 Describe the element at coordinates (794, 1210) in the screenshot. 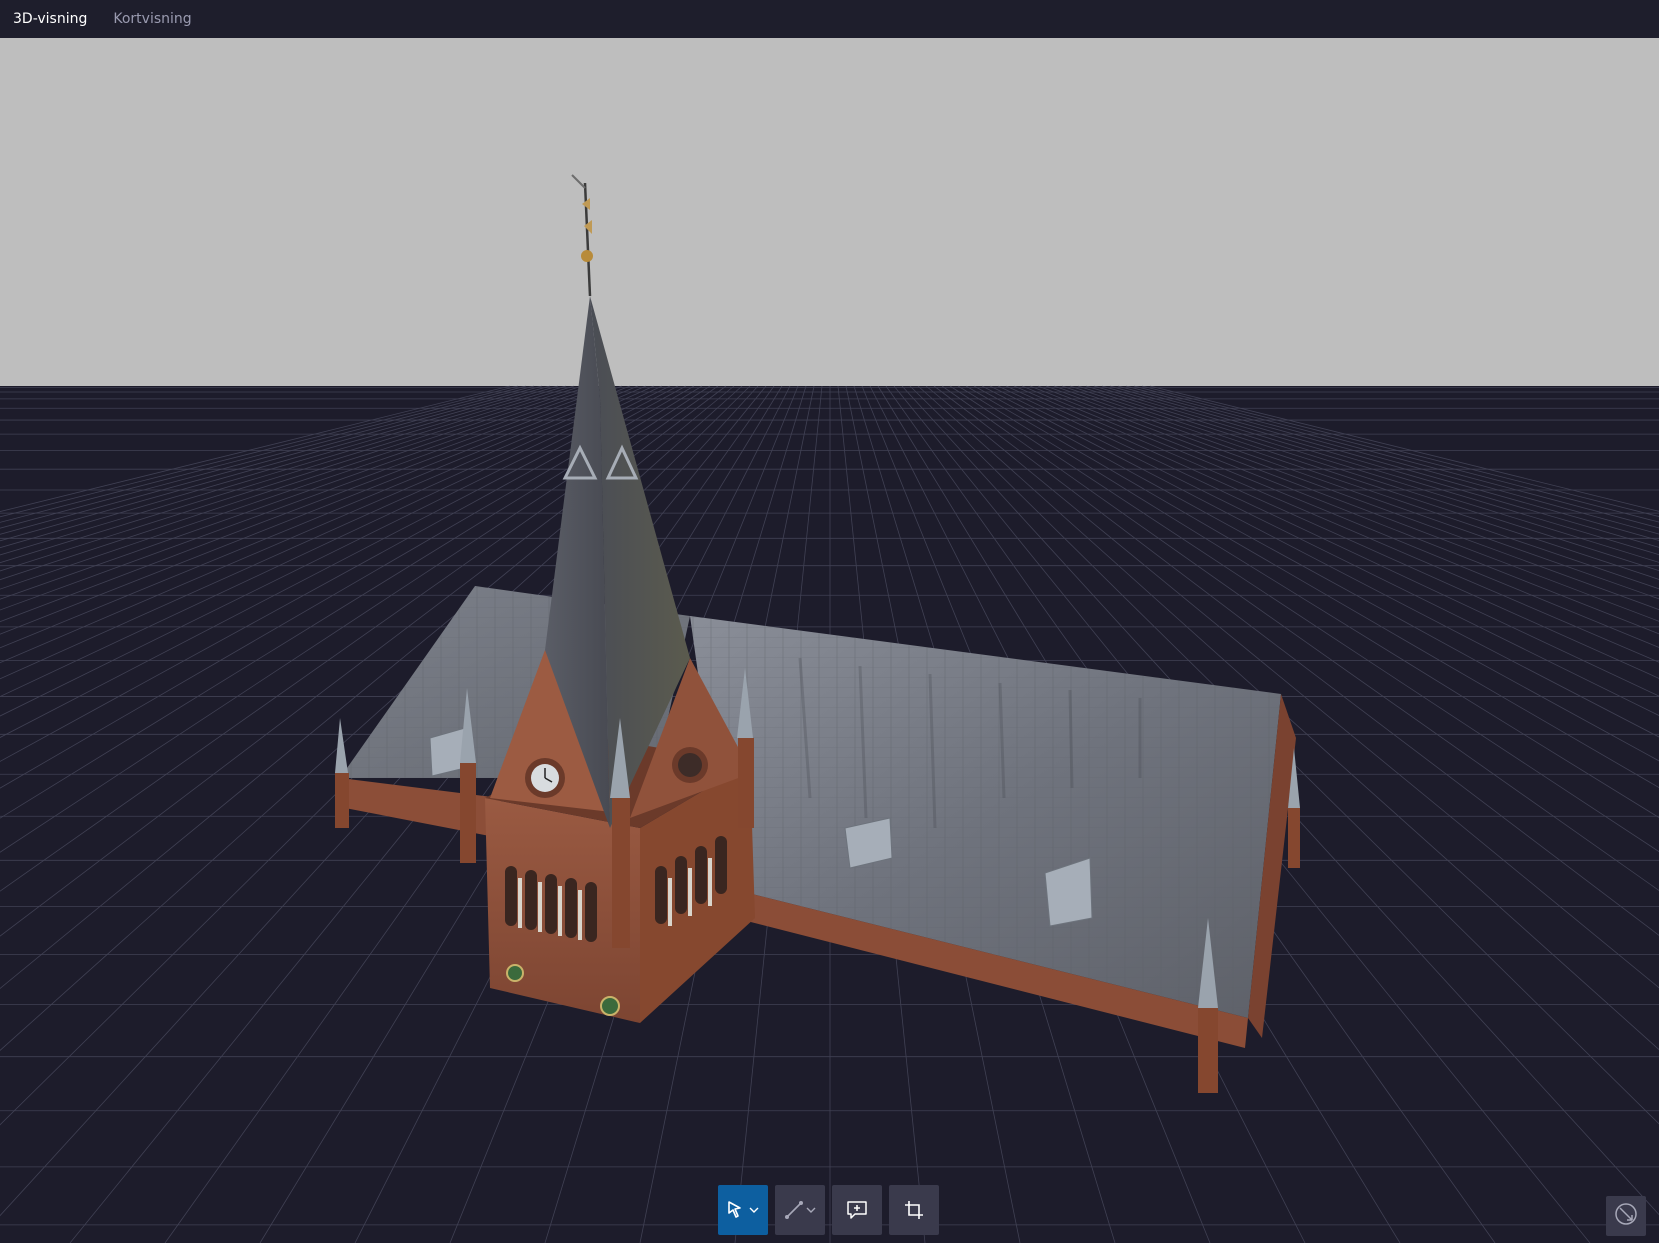

I see `measure-line-icon` at that location.